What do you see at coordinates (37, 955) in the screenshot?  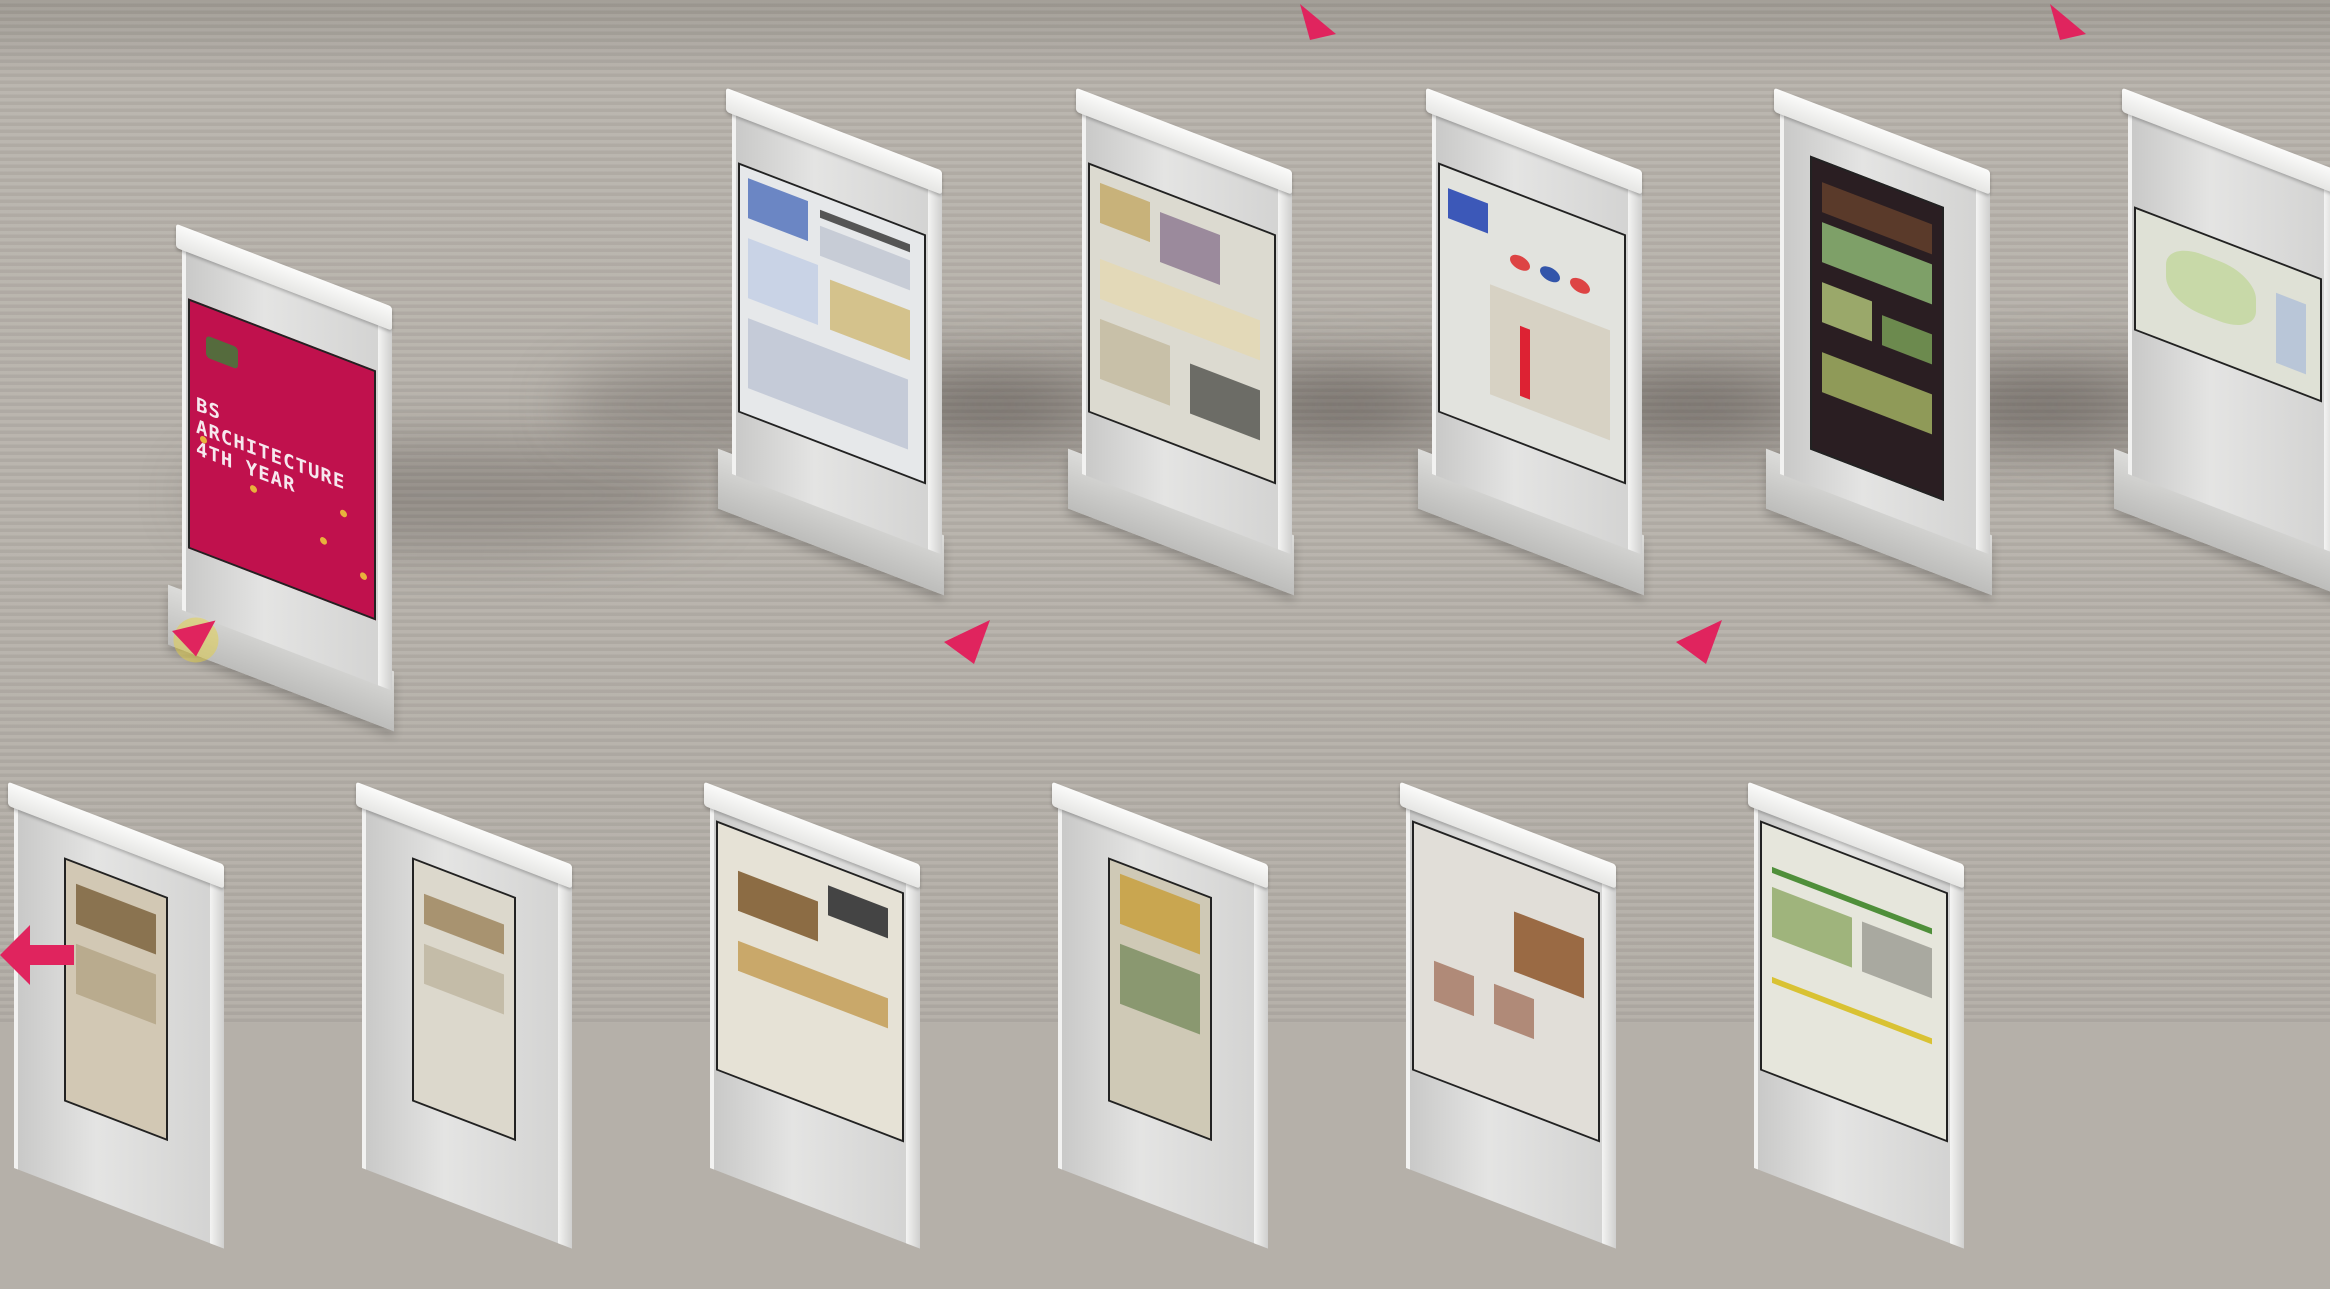 I see `back-arrow-icon` at bounding box center [37, 955].